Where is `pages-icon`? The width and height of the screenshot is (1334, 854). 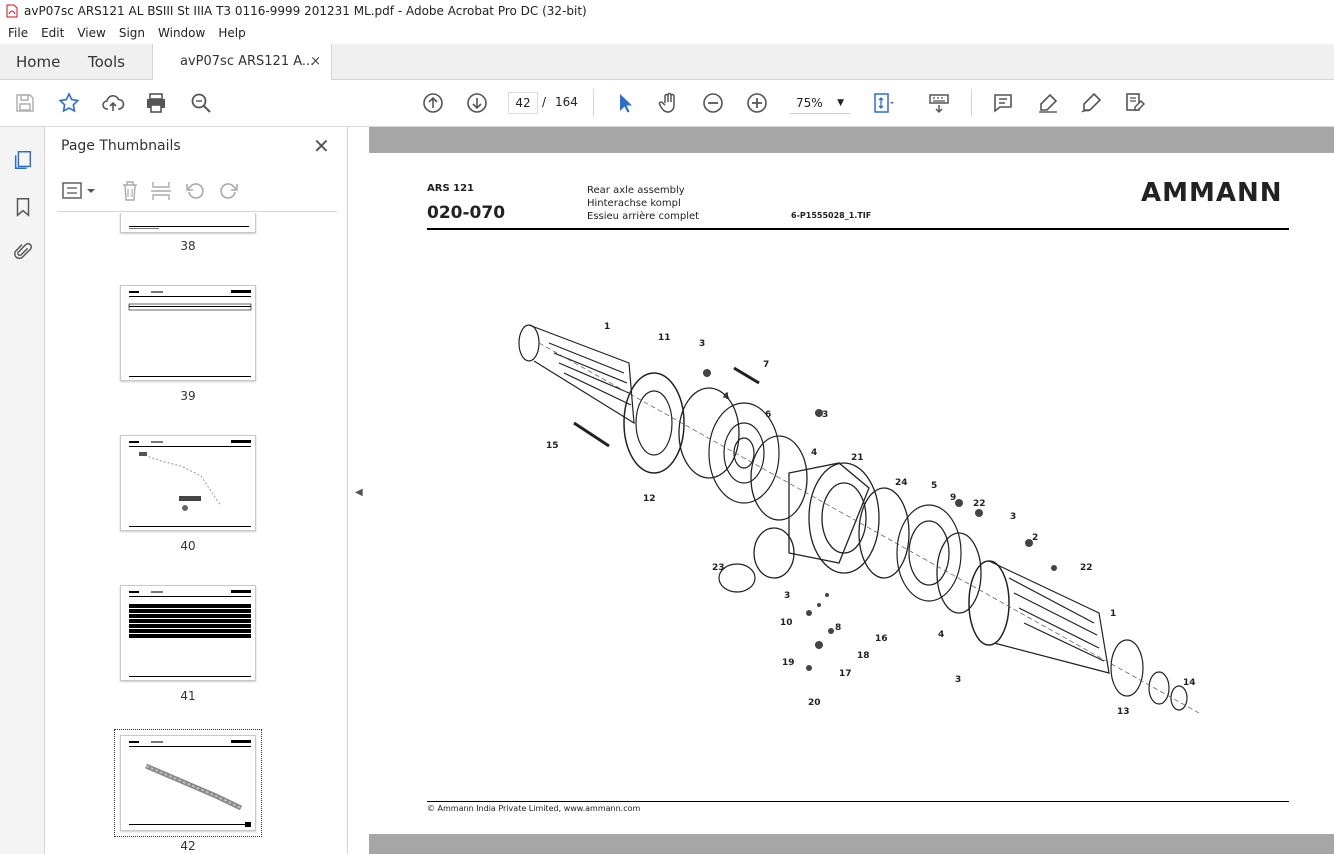 pages-icon is located at coordinates (23, 160).